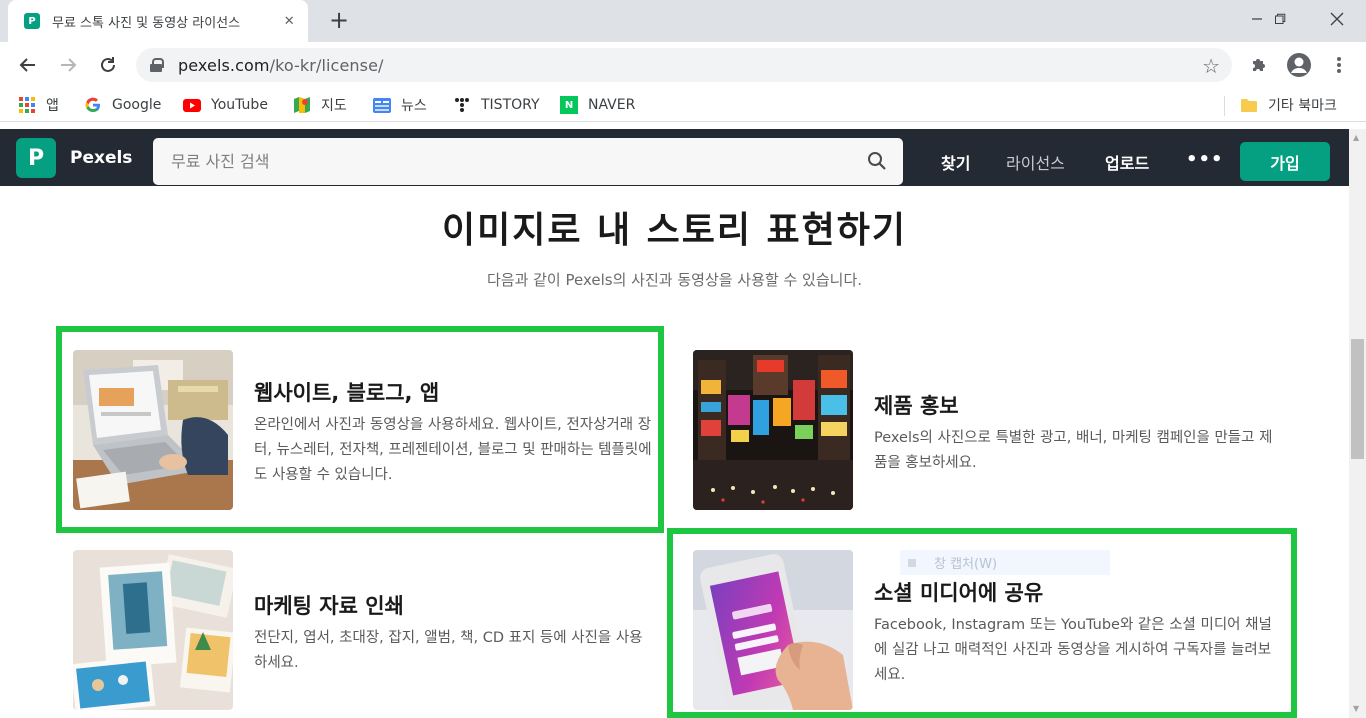 This screenshot has height=718, width=1366. What do you see at coordinates (146, 23) in the screenshot?
I see `tab-title: 무료 스톡 사진 및 동영상 라이선스` at bounding box center [146, 23].